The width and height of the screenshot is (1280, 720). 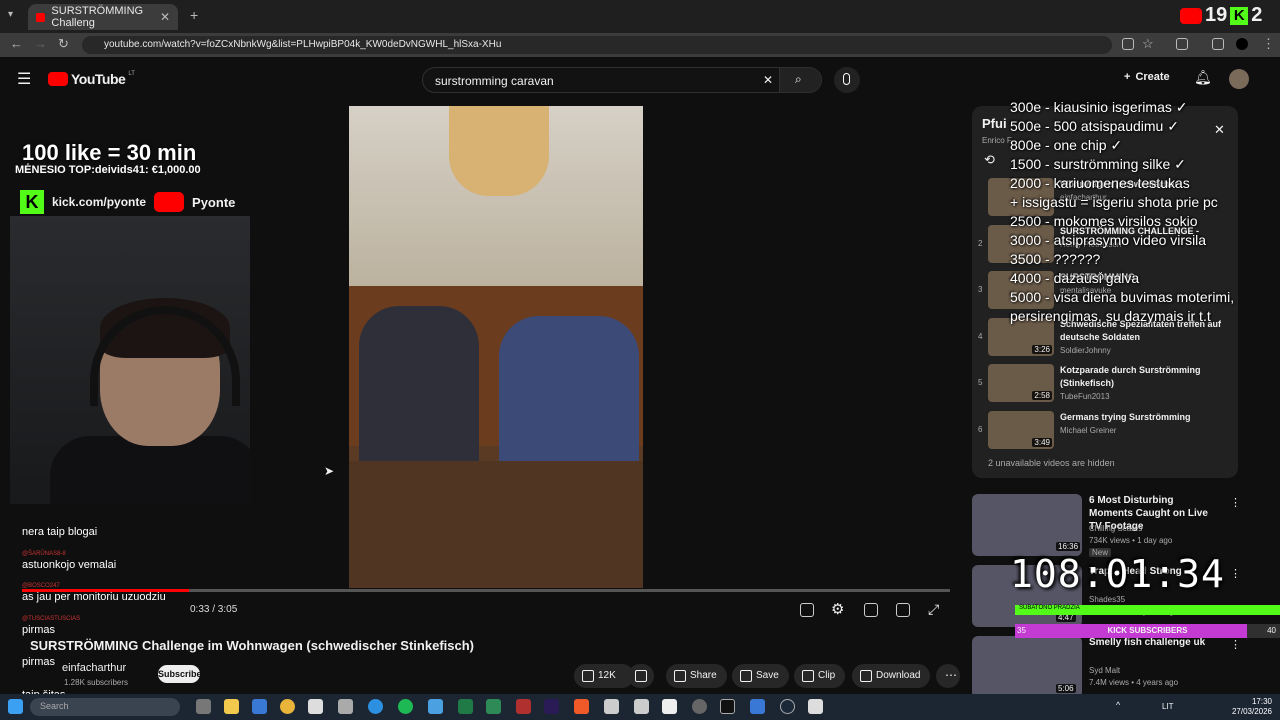 What do you see at coordinates (486, 590) in the screenshot?
I see `video-progress-bar` at bounding box center [486, 590].